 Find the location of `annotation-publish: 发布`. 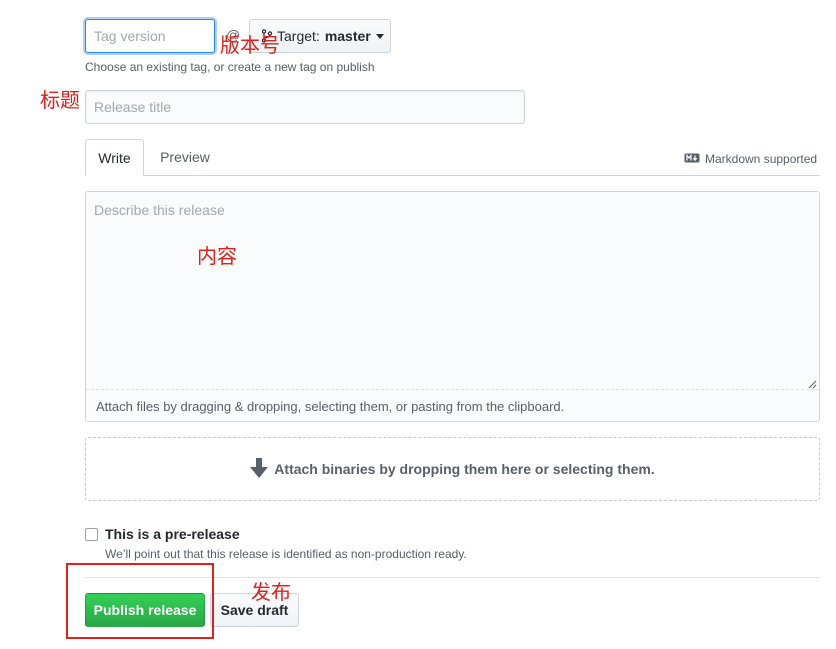

annotation-publish: 发布 is located at coordinates (271, 592).